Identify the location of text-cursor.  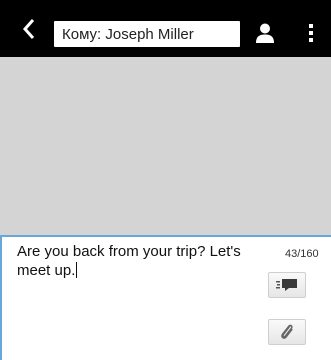
(77, 270).